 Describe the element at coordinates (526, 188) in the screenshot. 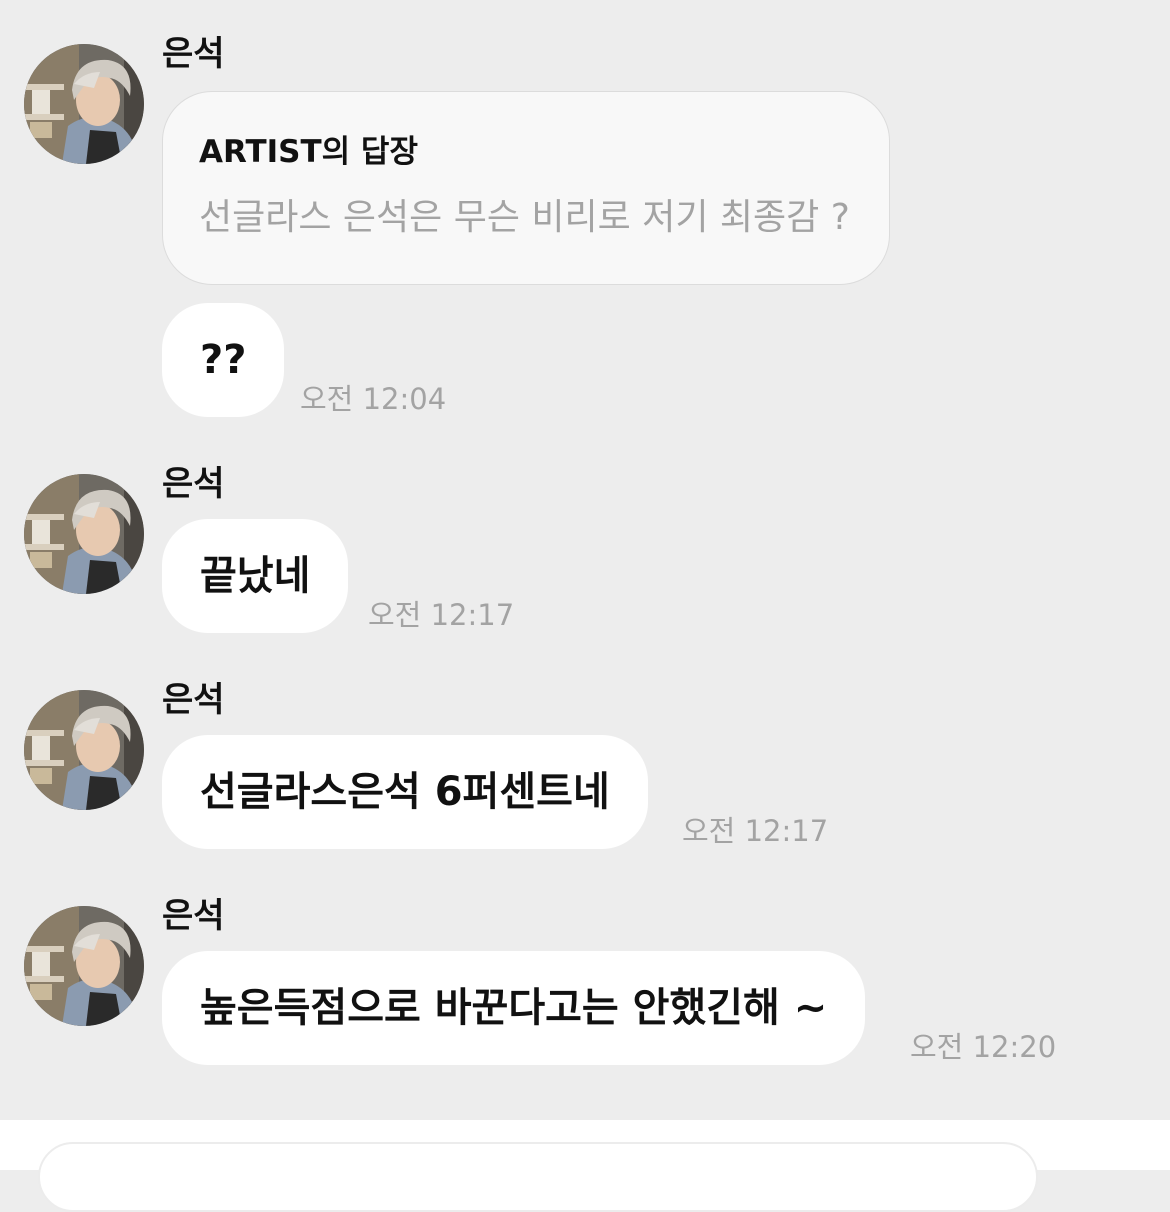

I see `reply-bubble: ARTIST의 답장 선글라스 은석은 무슨 비리로 저기 최종감 ?` at that location.